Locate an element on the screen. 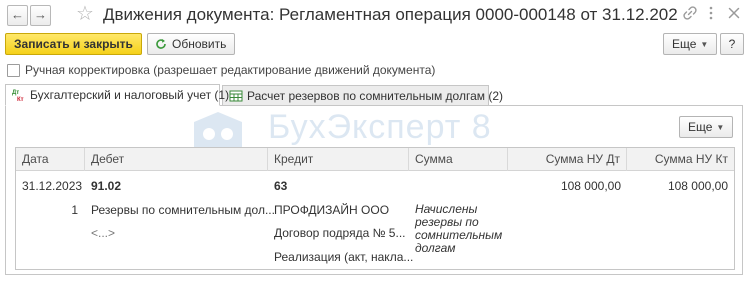  cell-sum-nu-kt: 108 000,00 is located at coordinates (697, 186).